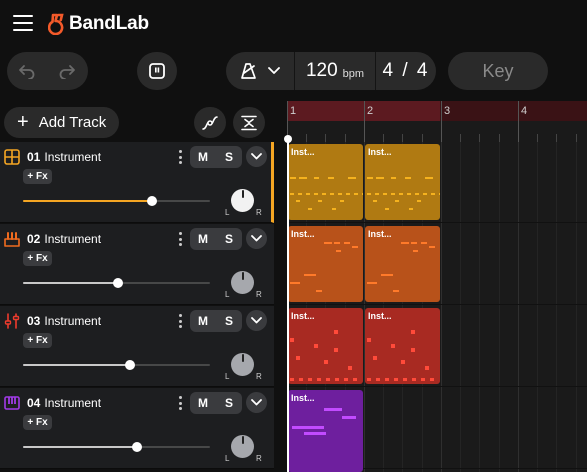 This screenshot has width=587, height=472. What do you see at coordinates (64, 403) in the screenshot?
I see `track-title: 04 Instrument` at bounding box center [64, 403].